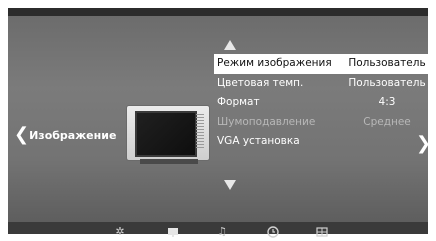  What do you see at coordinates (120, 232) in the screenshot?
I see `sun-icon: ✲` at bounding box center [120, 232].